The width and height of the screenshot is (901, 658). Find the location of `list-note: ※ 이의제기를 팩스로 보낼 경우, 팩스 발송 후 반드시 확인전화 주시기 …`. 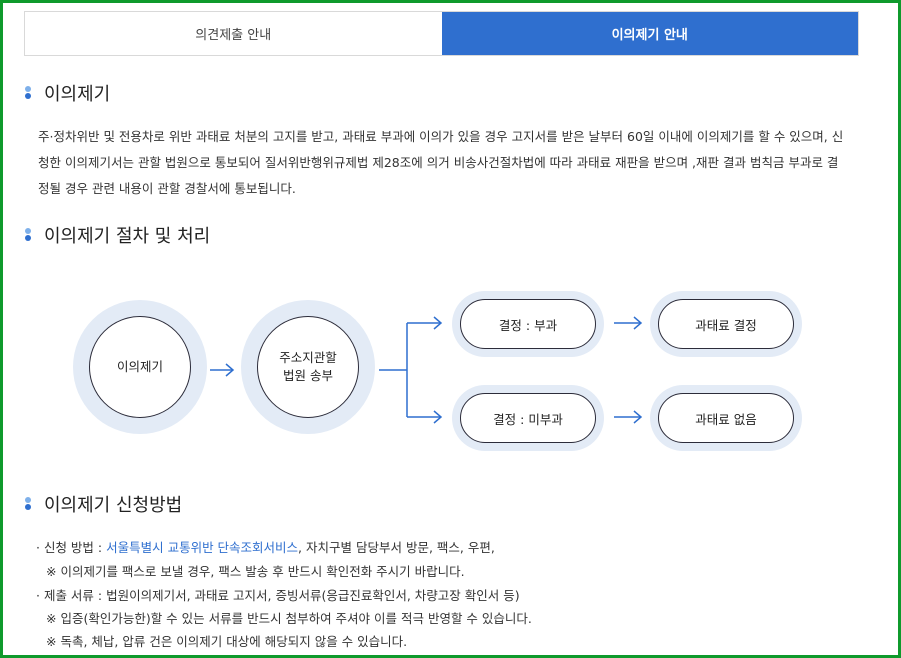

list-note: ※ 이의제기를 팩스로 보낼 경우, 팩스 발송 후 반드시 확인전화 주시기 … is located at coordinates (255, 571).